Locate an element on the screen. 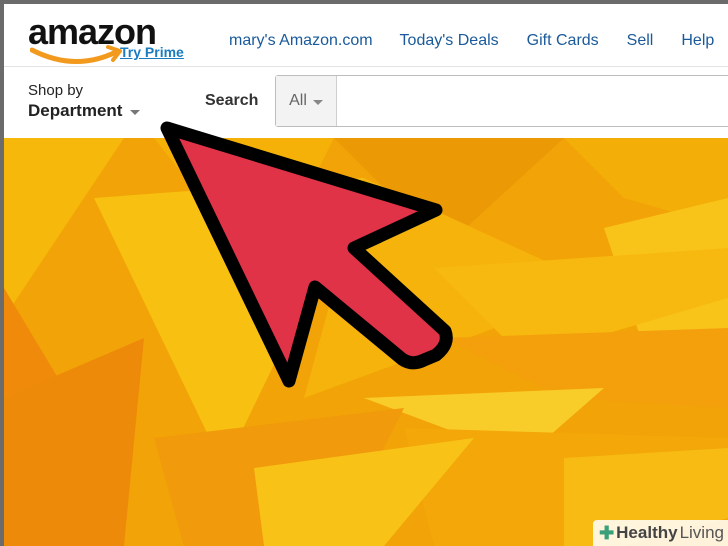 The image size is (728, 546). healthy-living-watermark: ✚ Healthy Living is located at coordinates (660, 533).